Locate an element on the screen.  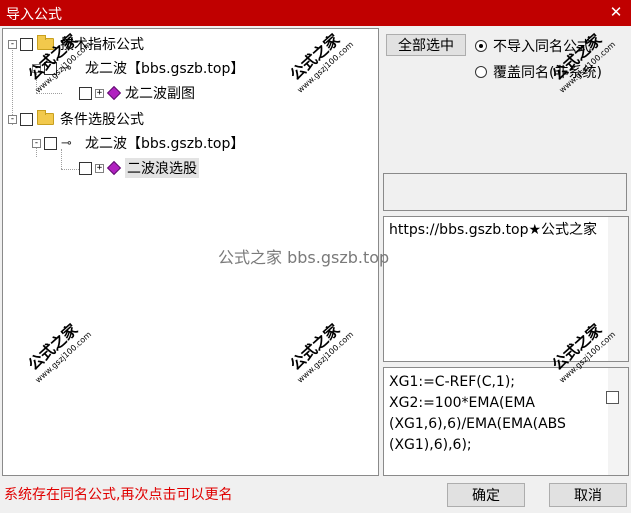
tree-item-label: 龙二波副图 is located at coordinates (160, 94).